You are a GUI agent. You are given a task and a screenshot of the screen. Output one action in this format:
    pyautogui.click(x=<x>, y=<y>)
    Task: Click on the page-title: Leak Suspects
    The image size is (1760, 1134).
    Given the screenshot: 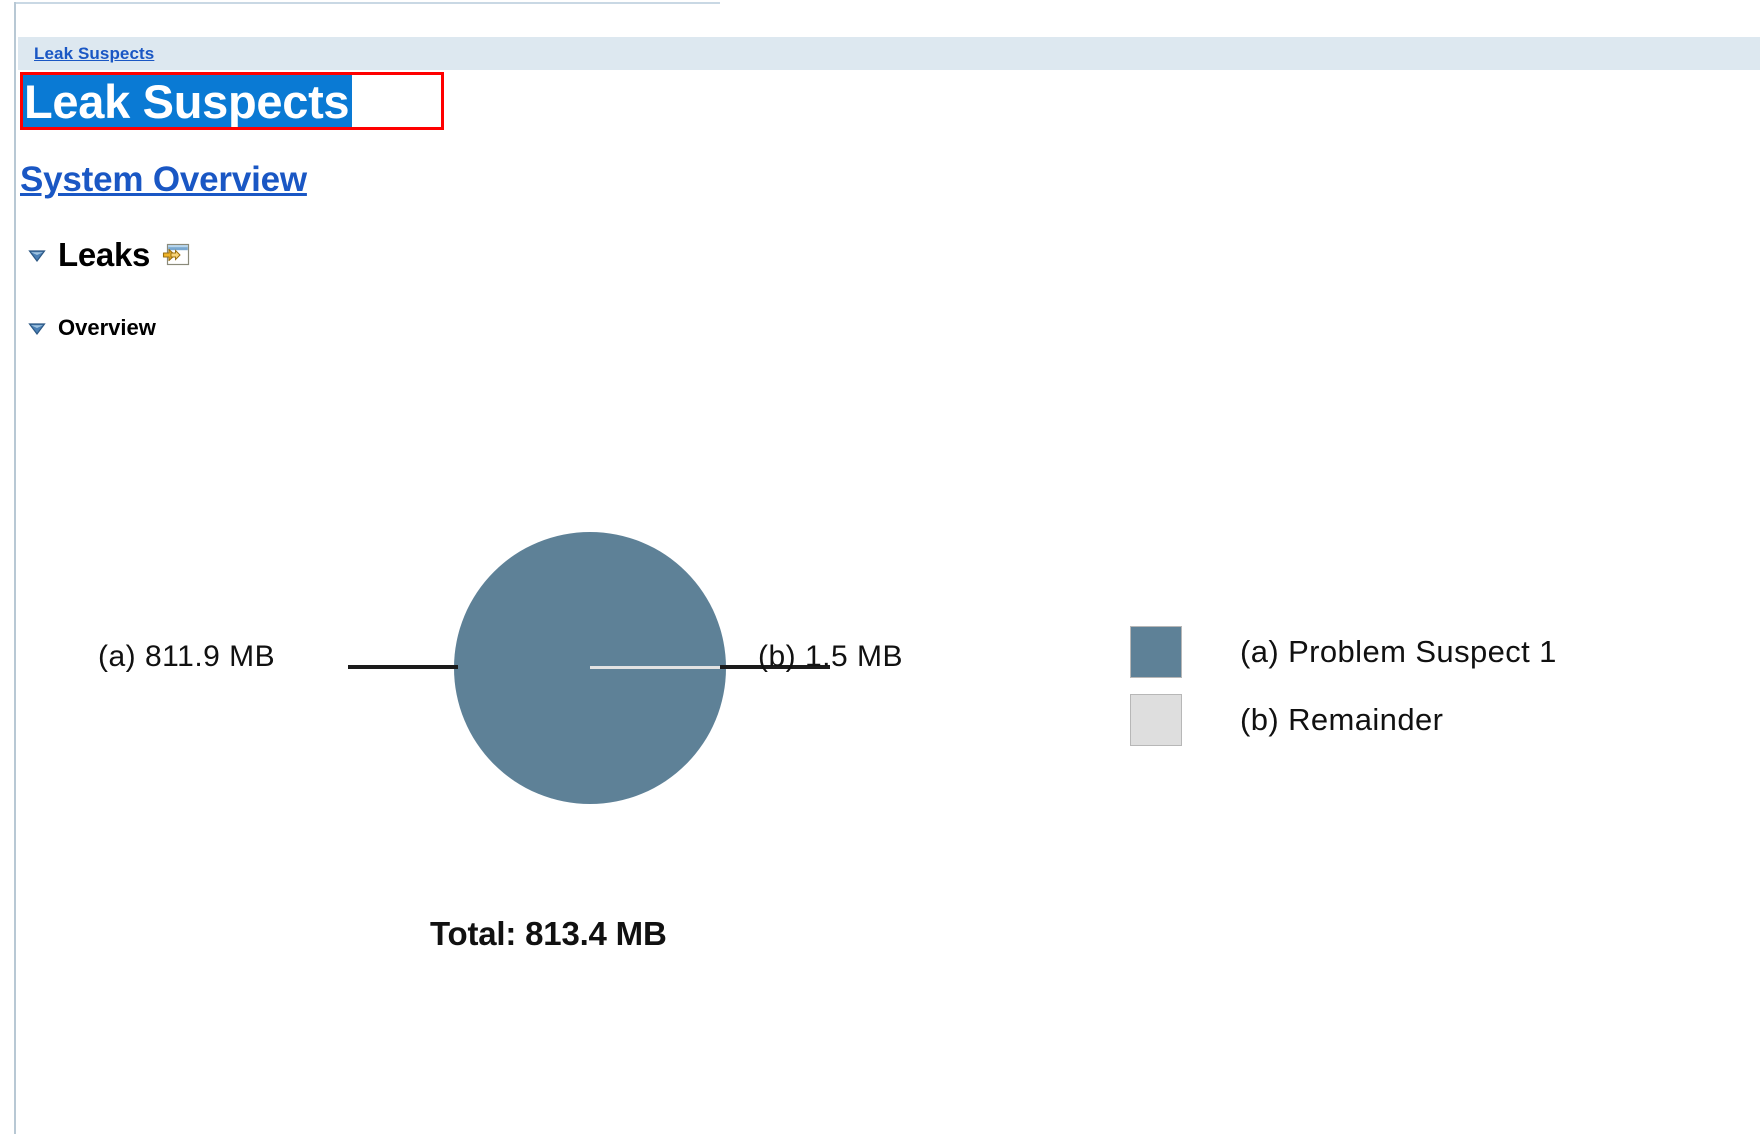 What is the action you would take?
    pyautogui.click(x=186, y=102)
    